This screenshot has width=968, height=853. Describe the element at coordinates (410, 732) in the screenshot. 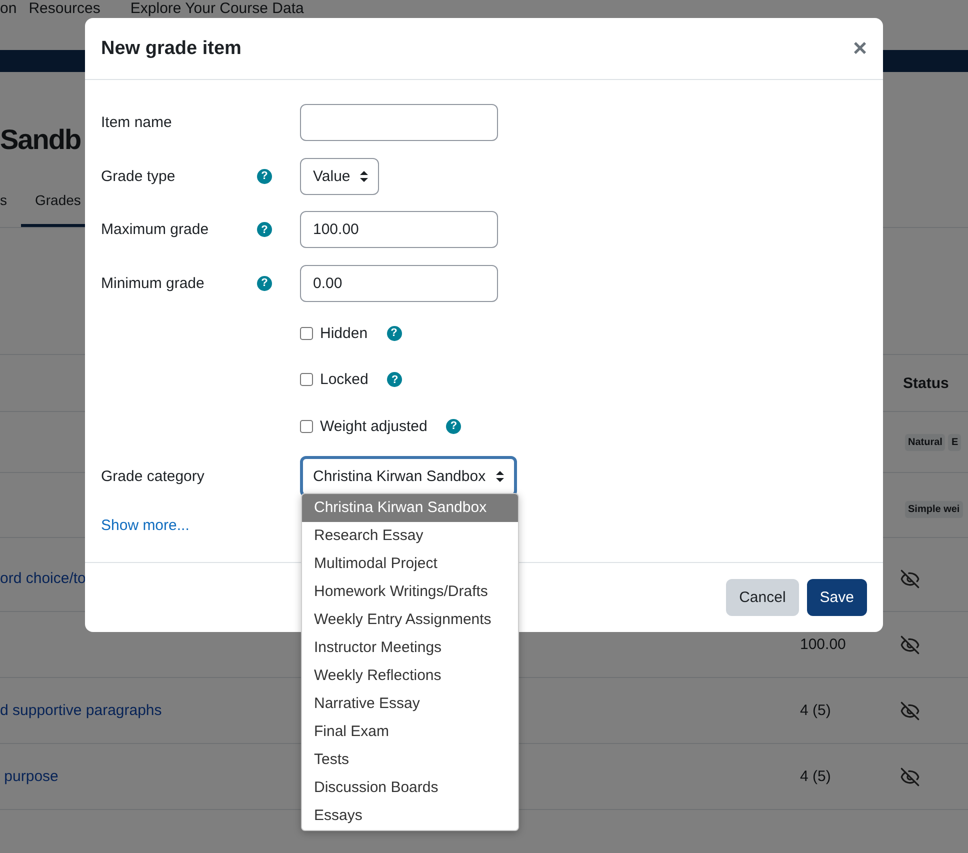

I see `dropdown-option: Final Exam` at that location.